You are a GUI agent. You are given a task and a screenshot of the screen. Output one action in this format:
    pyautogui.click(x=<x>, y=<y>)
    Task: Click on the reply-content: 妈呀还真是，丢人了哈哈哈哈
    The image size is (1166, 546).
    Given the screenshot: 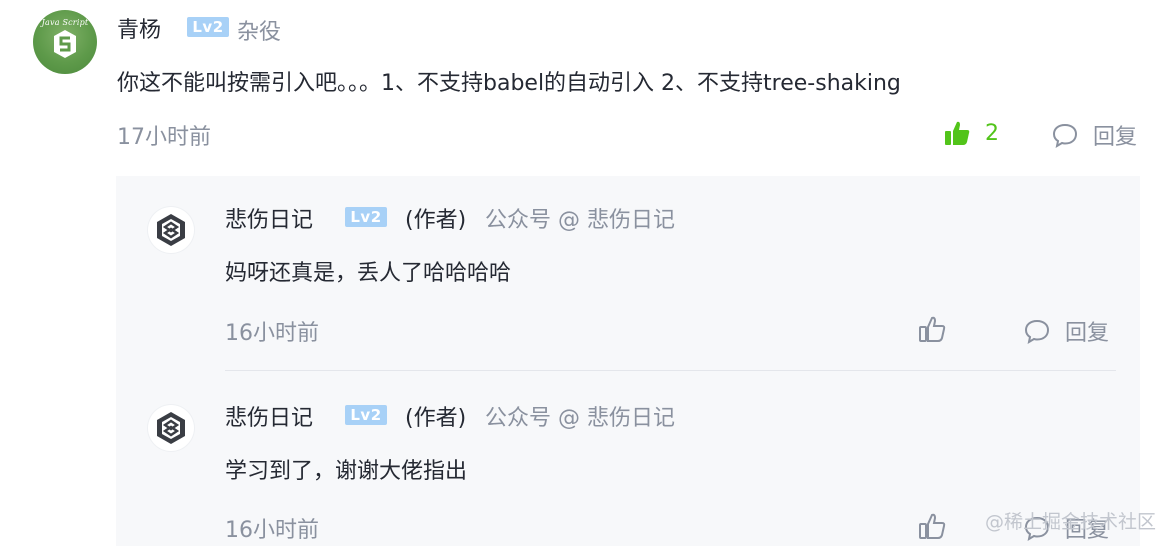 What is the action you would take?
    pyautogui.click(x=368, y=273)
    